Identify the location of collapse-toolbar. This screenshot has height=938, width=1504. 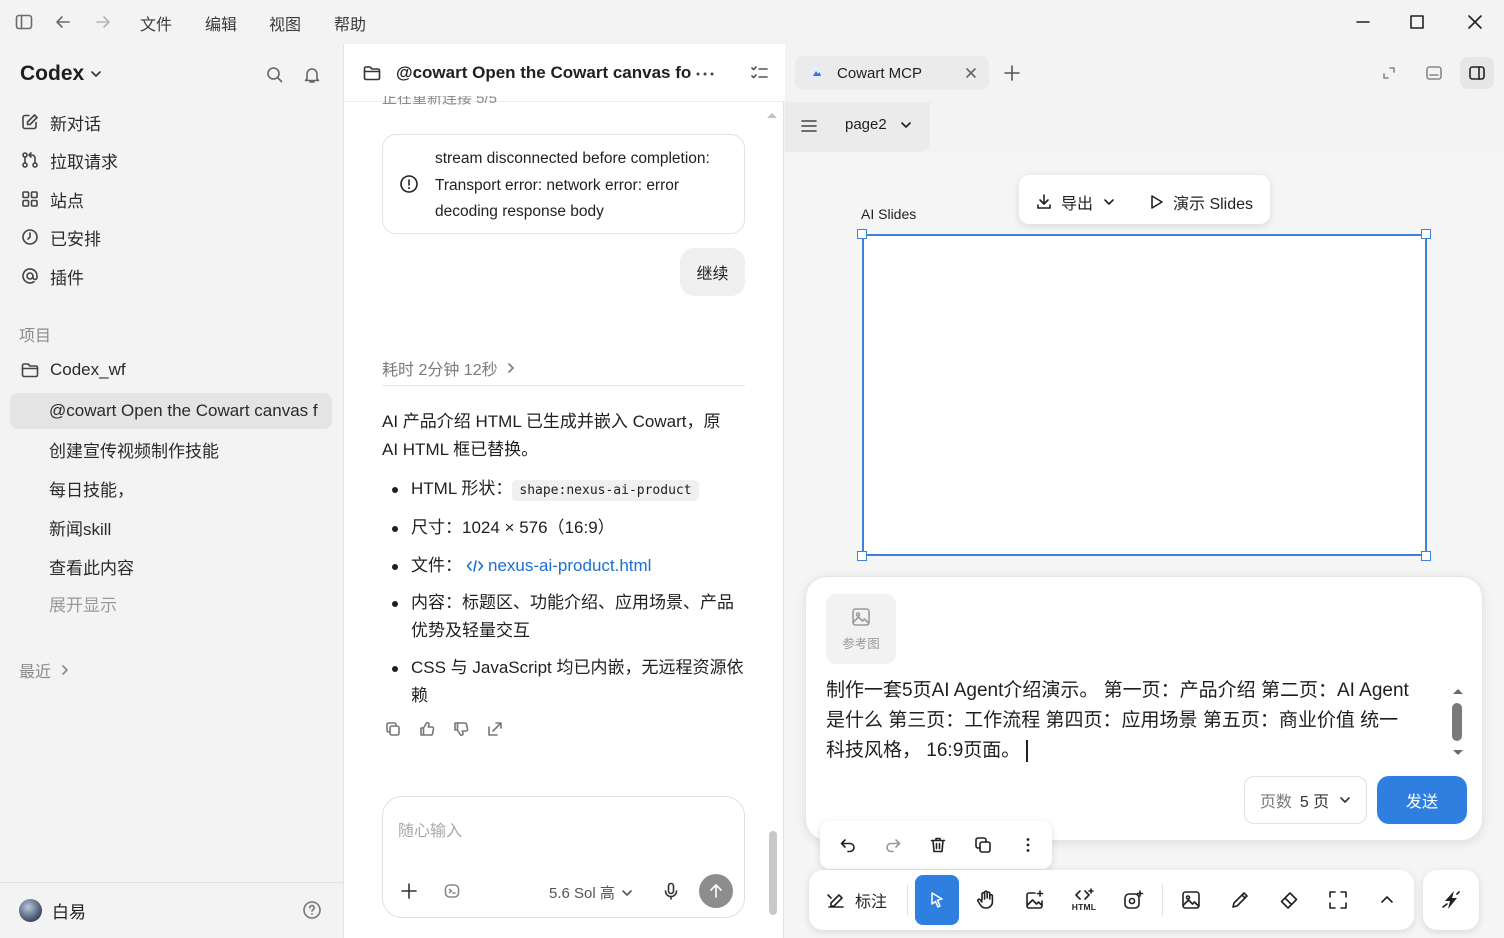
(1387, 900).